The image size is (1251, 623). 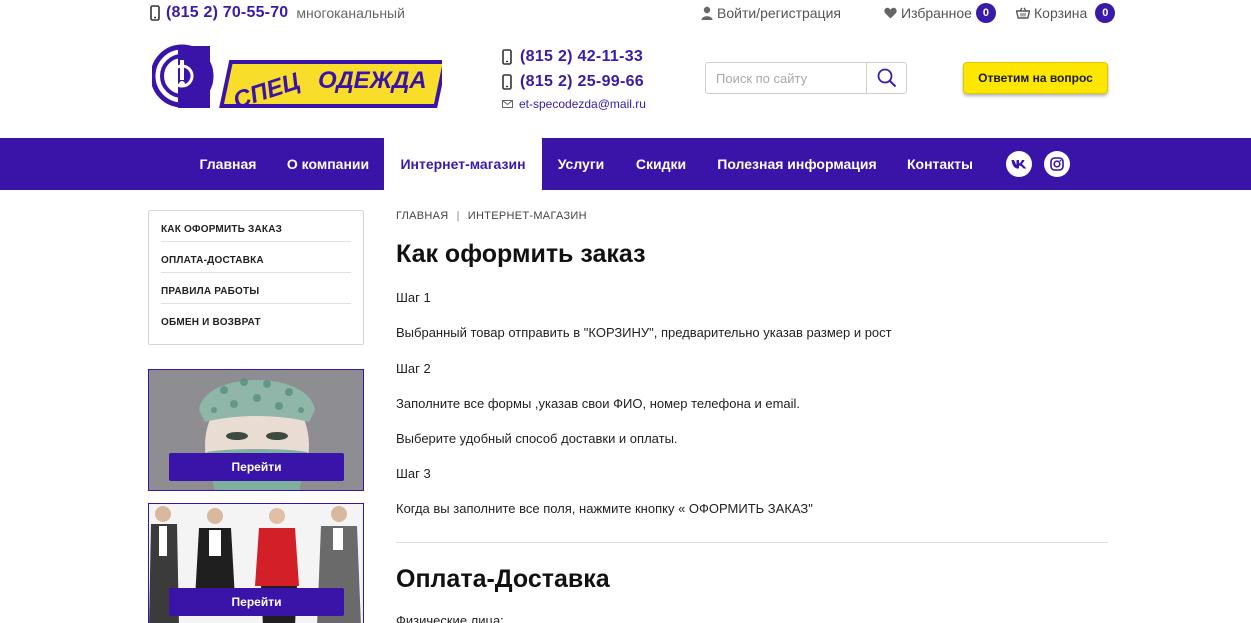 What do you see at coordinates (752, 542) in the screenshot?
I see `section-divider` at bounding box center [752, 542].